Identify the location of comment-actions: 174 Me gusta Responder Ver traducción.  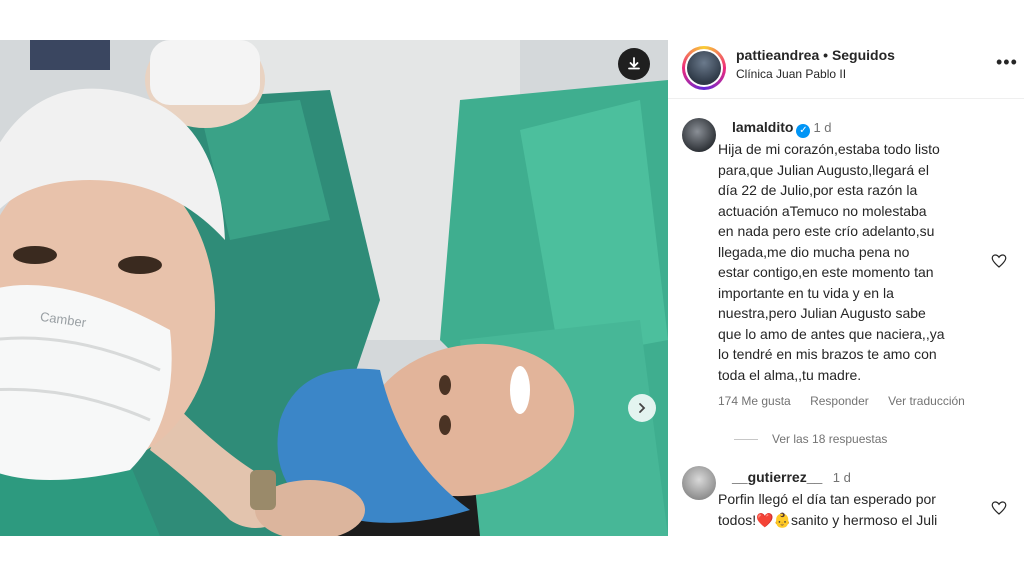
(849, 401).